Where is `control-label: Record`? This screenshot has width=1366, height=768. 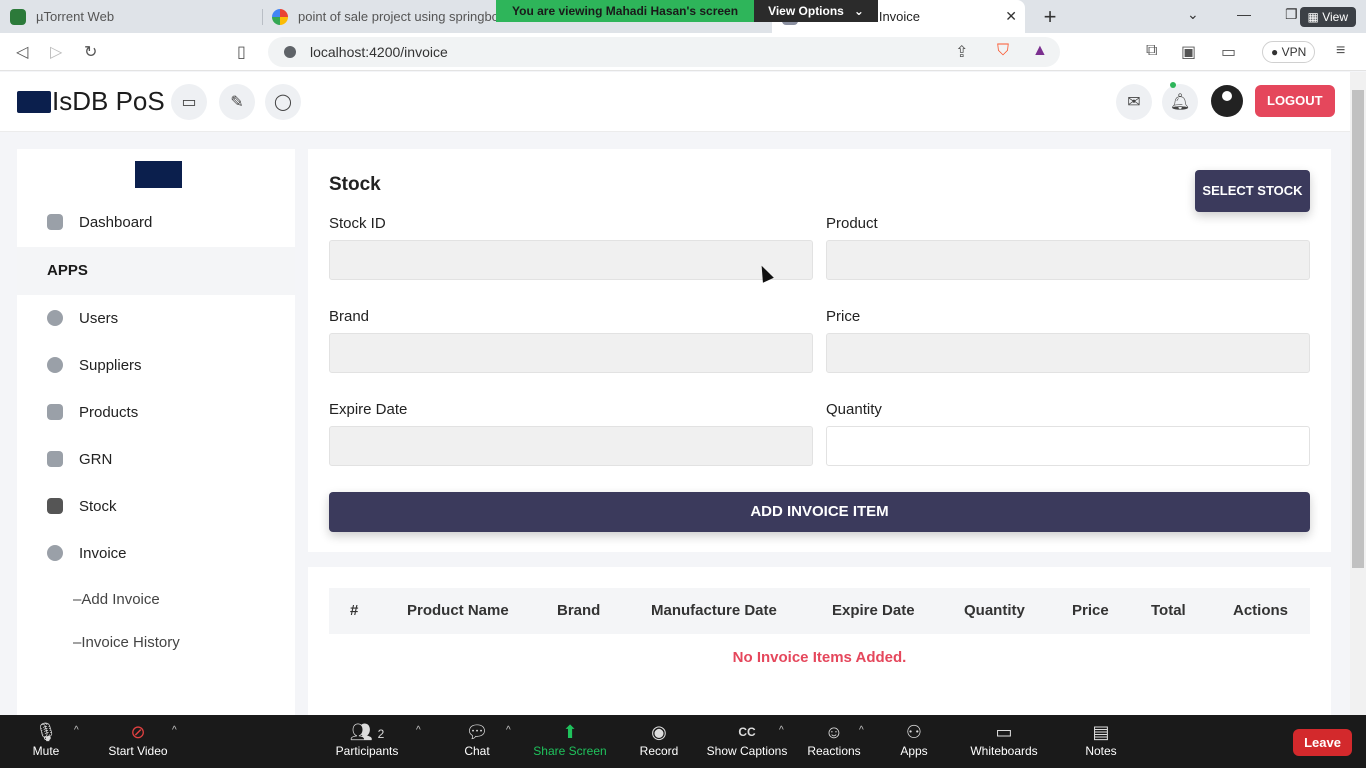 control-label: Record is located at coordinates (659, 751).